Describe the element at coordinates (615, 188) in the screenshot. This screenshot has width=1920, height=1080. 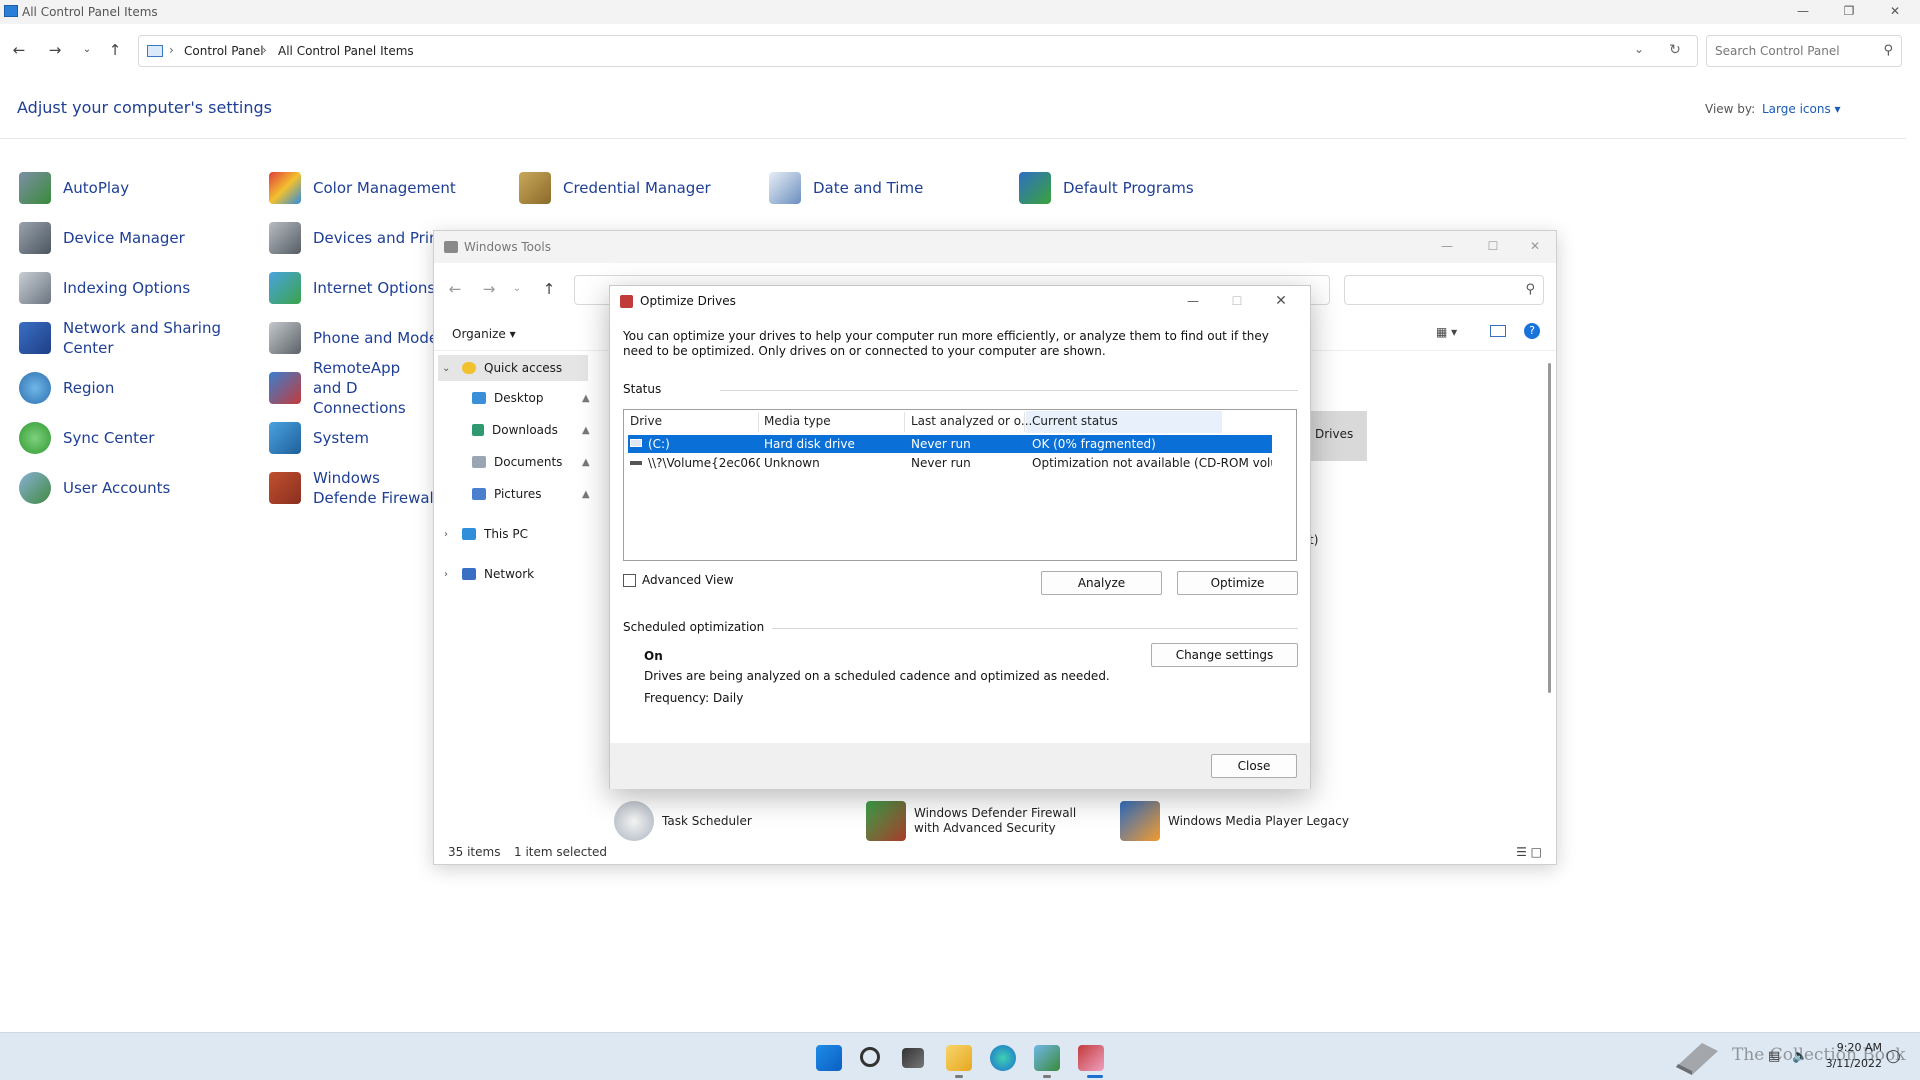
I see `cp-item-credential-manager: Credential Manager` at that location.